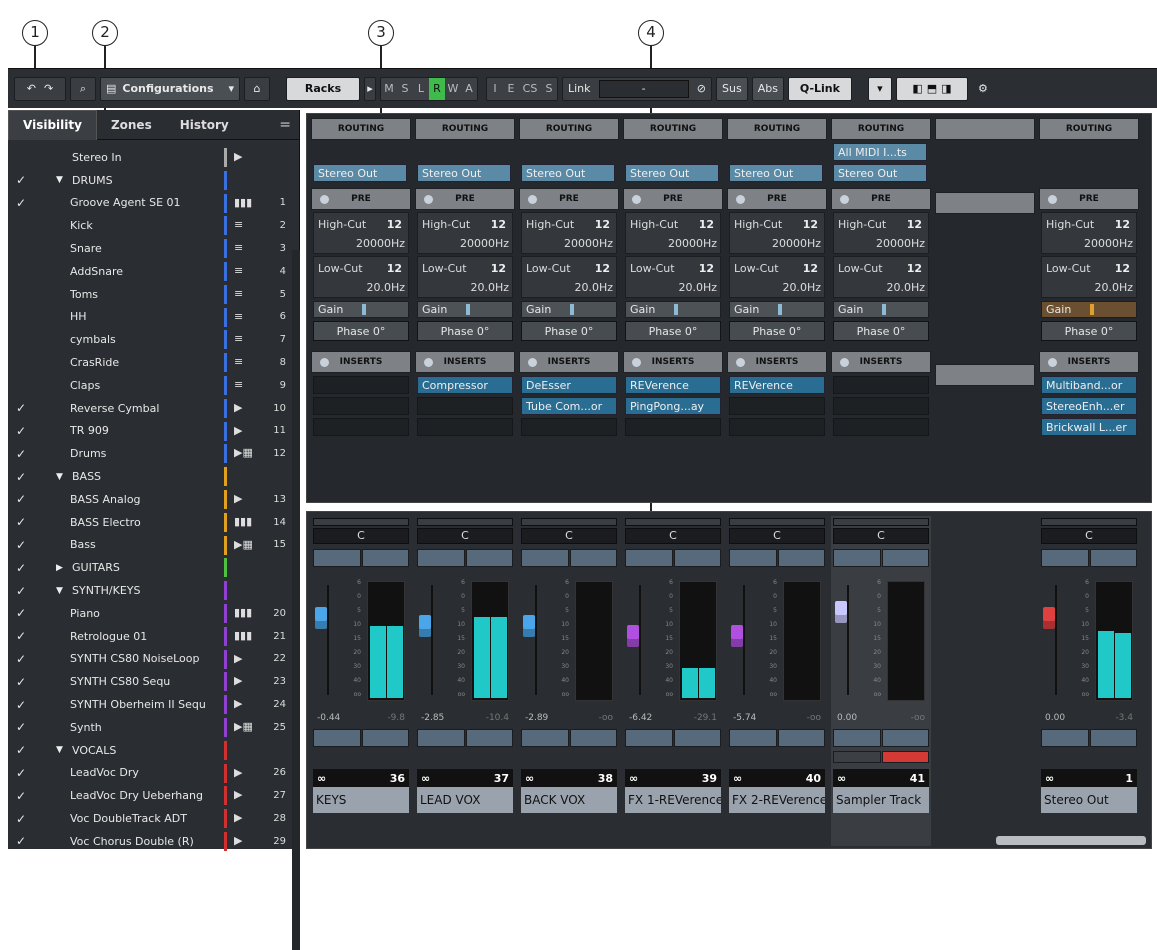  Describe the element at coordinates (905, 757) in the screenshot. I see `record-button` at that location.